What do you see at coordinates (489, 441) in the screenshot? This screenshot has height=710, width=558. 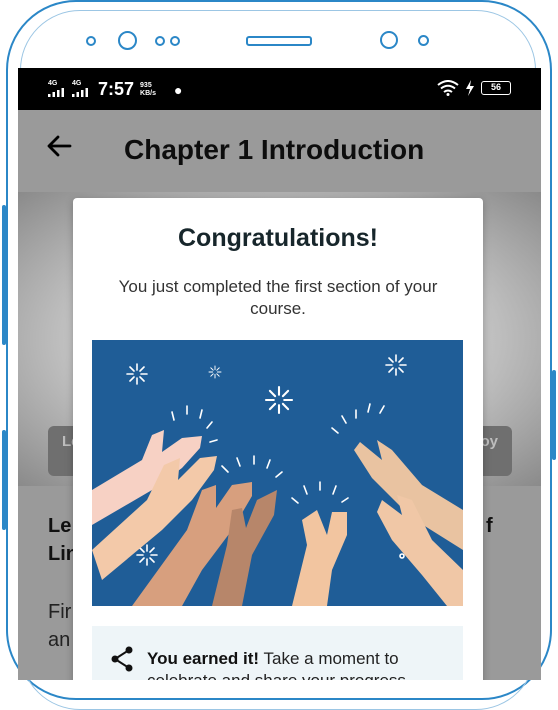 I see `chip-right-label: oy` at bounding box center [489, 441].